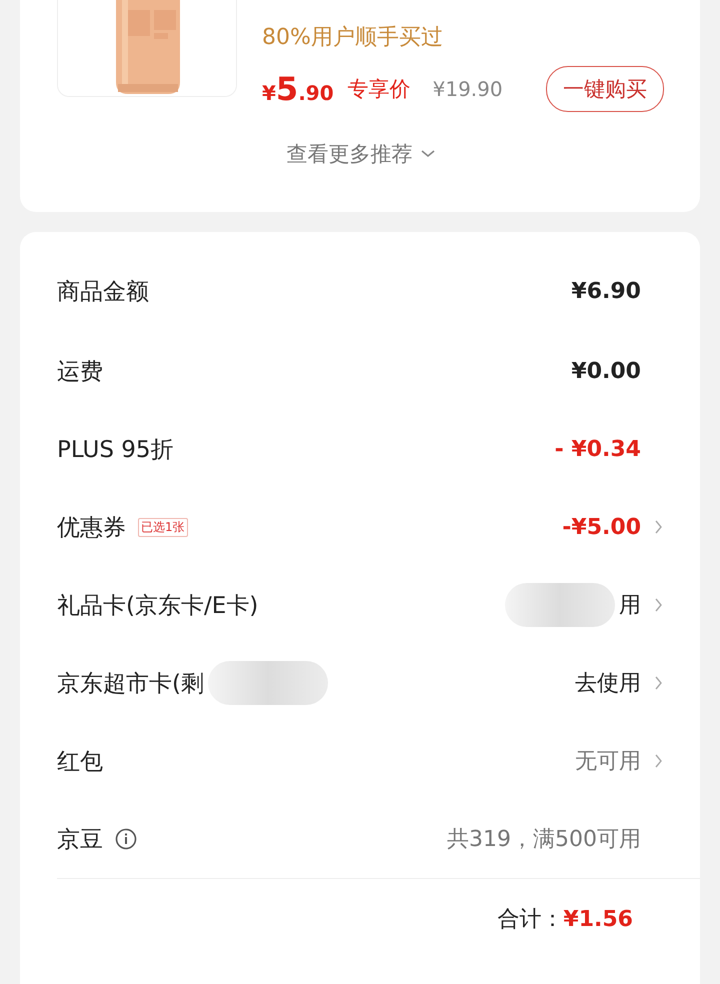  What do you see at coordinates (597, 449) in the screenshot?
I see `row-value: - ¥0.34` at bounding box center [597, 449].